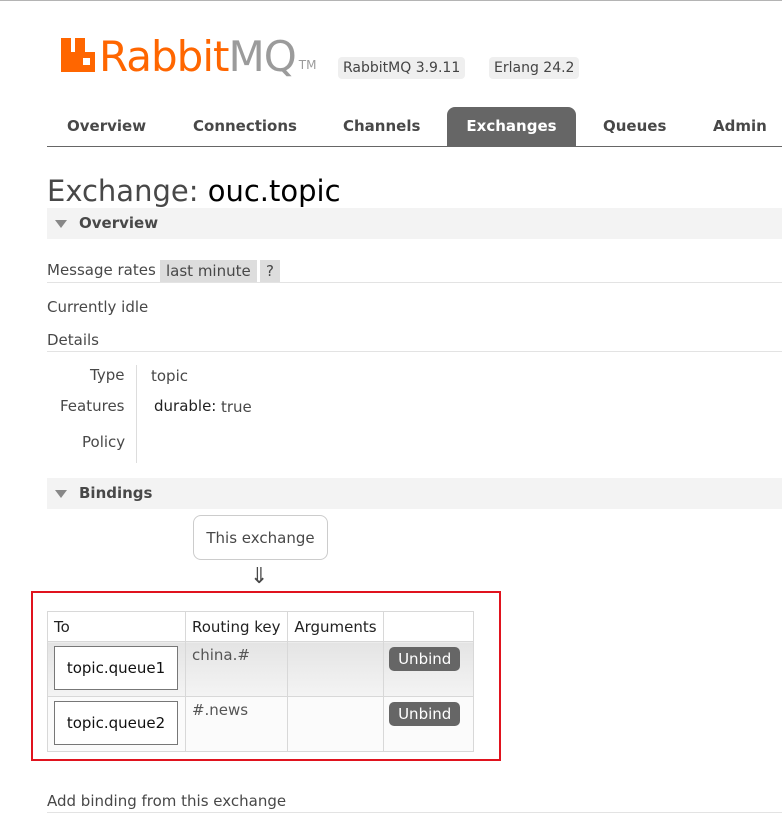  I want to click on logo-trademark: TM, so click(307, 65).